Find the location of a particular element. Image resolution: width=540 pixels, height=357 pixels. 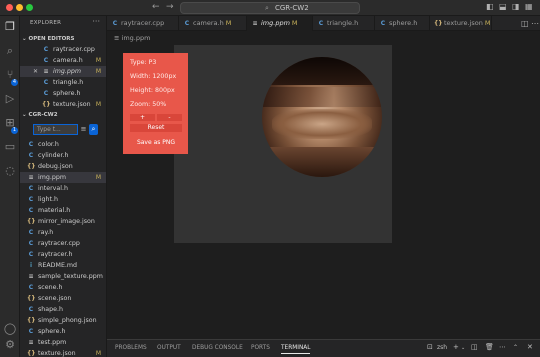

title-bar: ← → ⌕ CGR-CW2 ◧ ⬓ ◨ ▦ is located at coordinates (270, 8).